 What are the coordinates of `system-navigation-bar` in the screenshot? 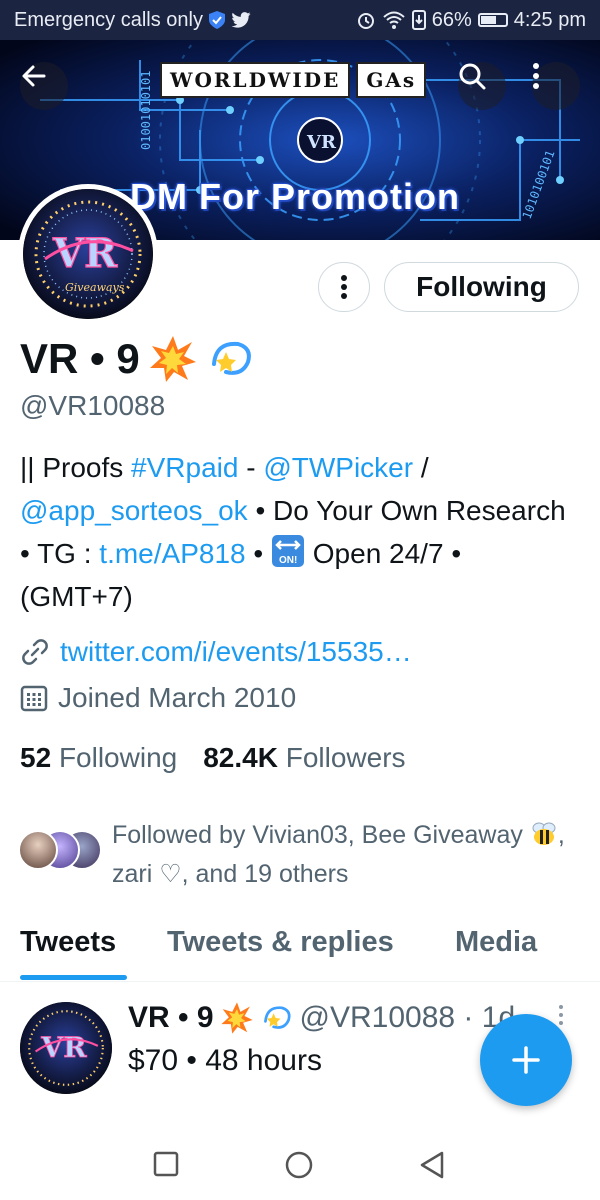 It's located at (300, 1165).